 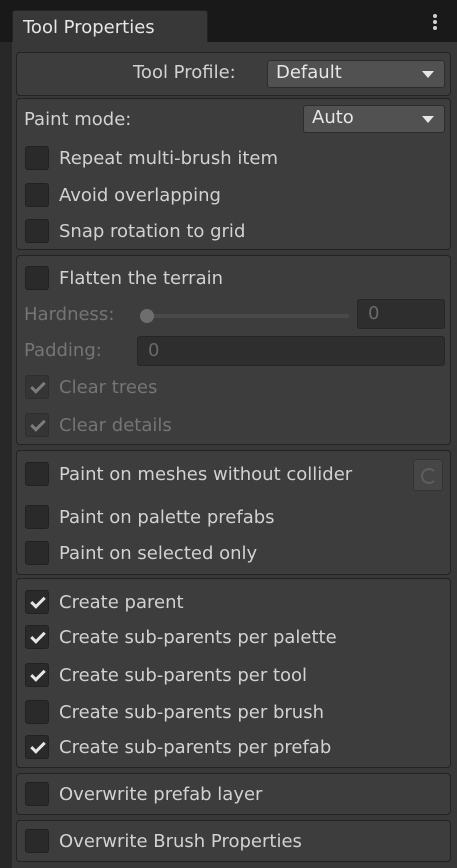 What do you see at coordinates (108, 387) in the screenshot?
I see `clear-trees-label: Clear trees` at bounding box center [108, 387].